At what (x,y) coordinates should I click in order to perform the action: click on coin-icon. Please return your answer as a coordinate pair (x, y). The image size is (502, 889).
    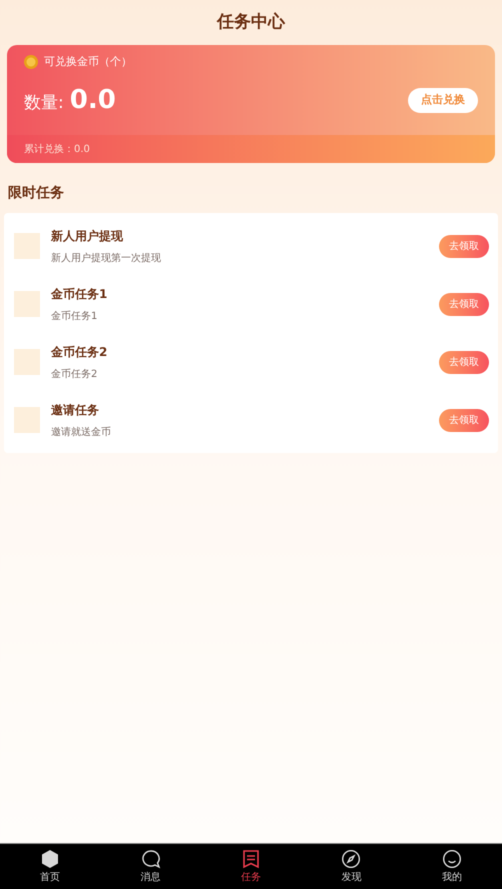
    Looking at the image, I should click on (31, 62).